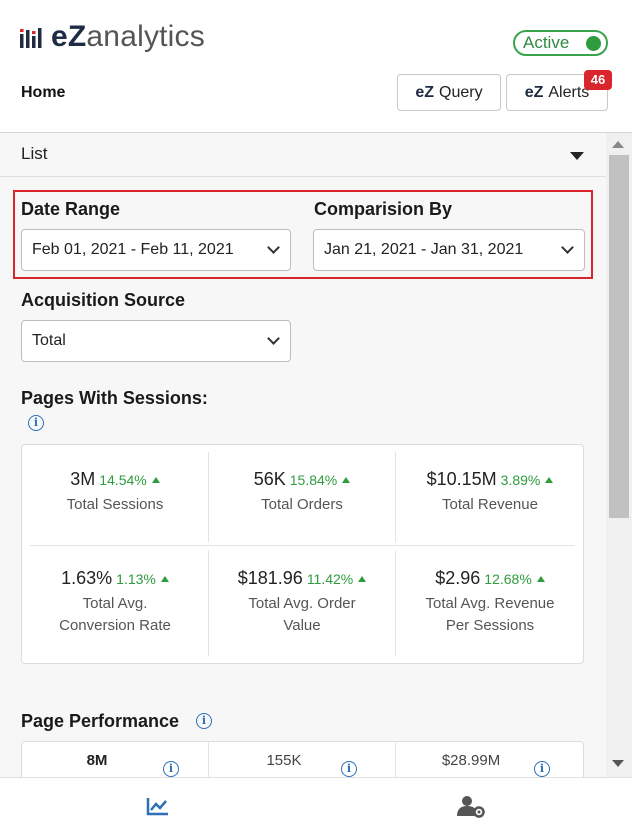 This screenshot has width=632, height=826. Describe the element at coordinates (156, 341) in the screenshot. I see `acquisition-select: Total` at that location.